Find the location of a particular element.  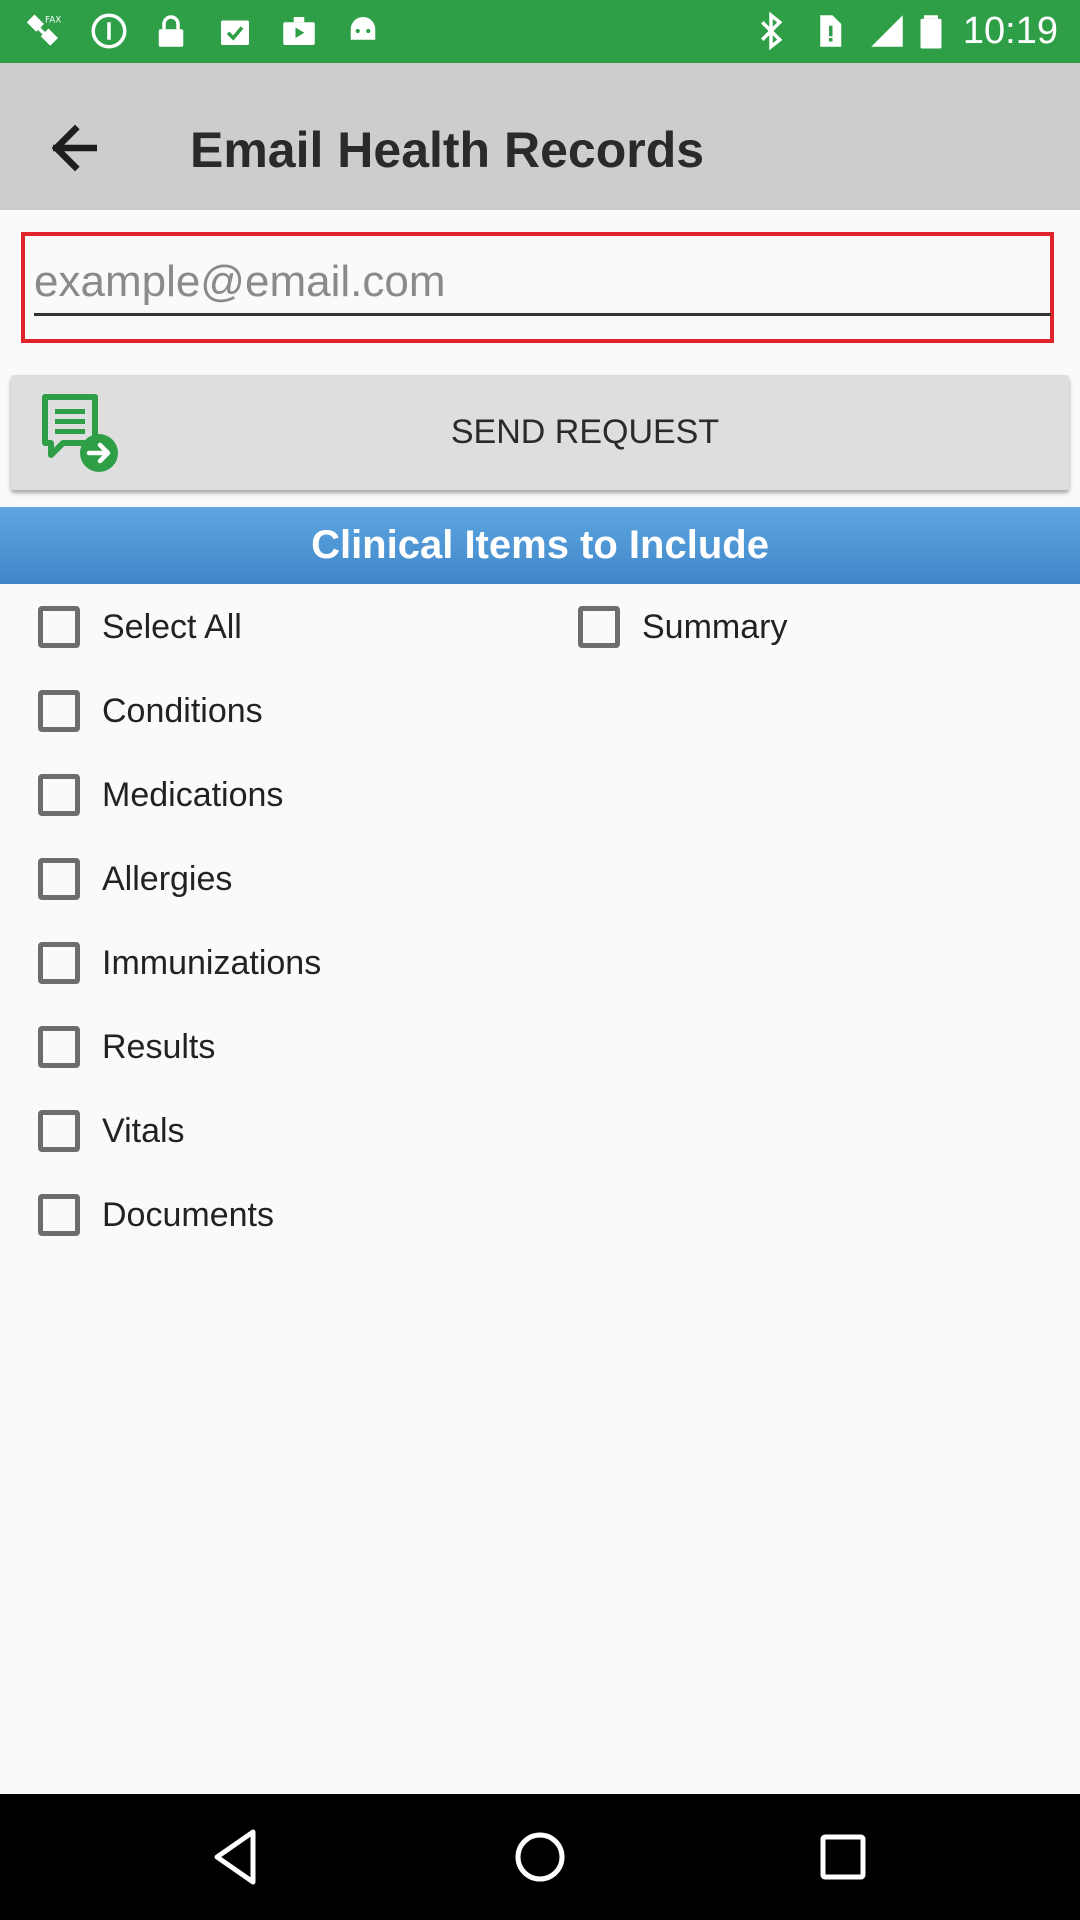

checkbox-medications: Medications is located at coordinates (160, 795).